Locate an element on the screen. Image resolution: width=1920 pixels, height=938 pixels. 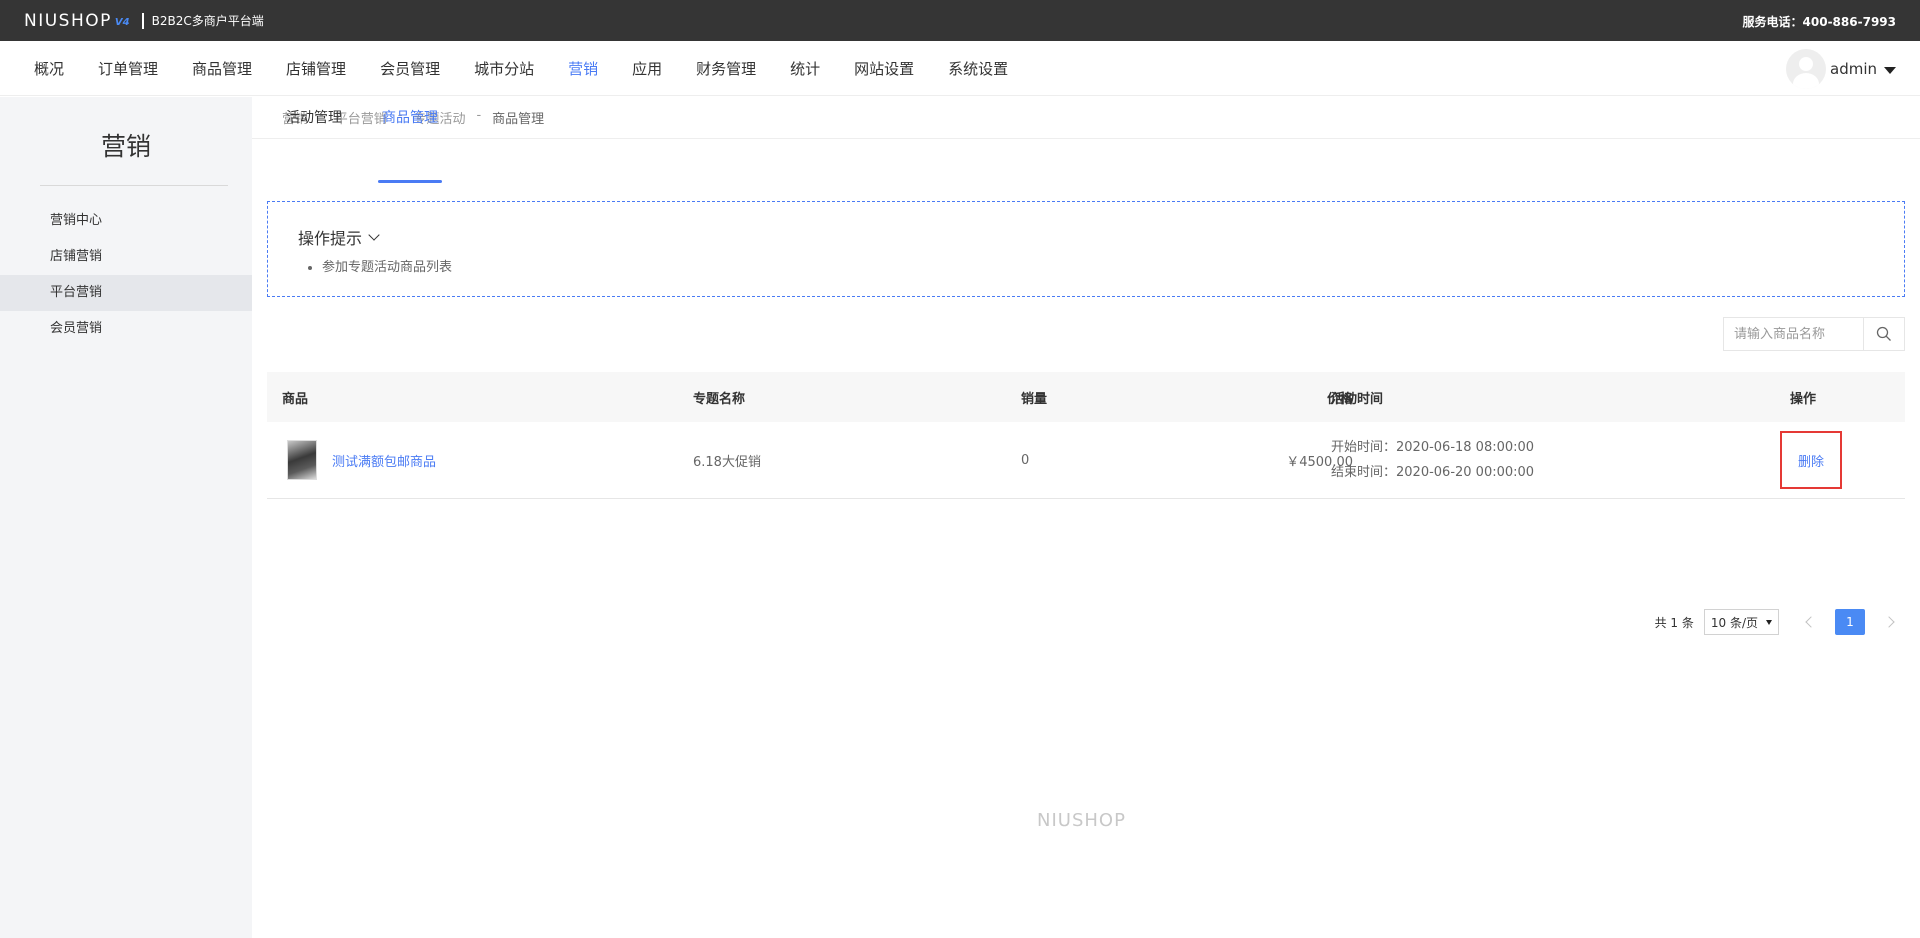
sidebar-item-shop-marketing: 店铺营销 is located at coordinates (126, 257).